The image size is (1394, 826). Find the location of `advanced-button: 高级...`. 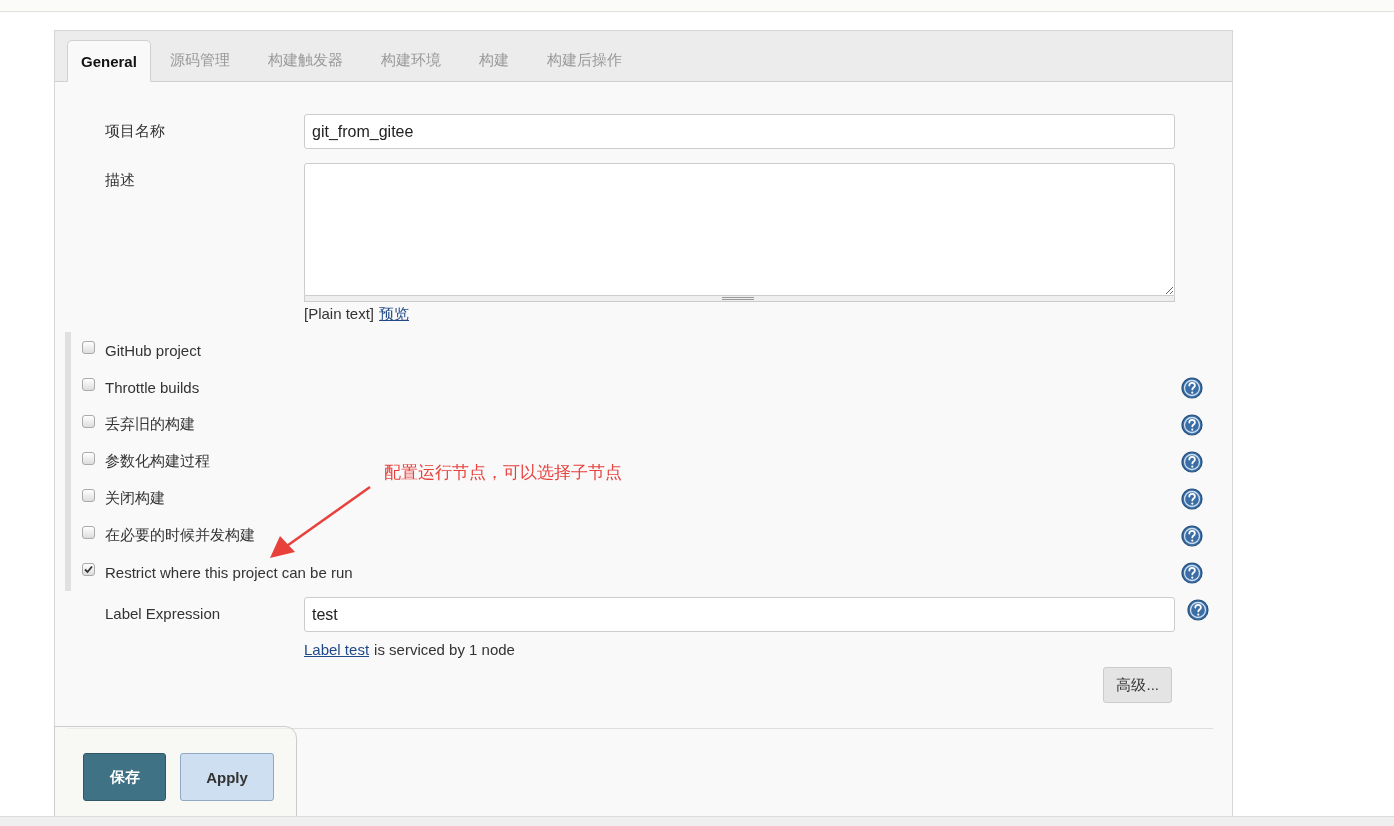

advanced-button: 高级... is located at coordinates (1137, 685).